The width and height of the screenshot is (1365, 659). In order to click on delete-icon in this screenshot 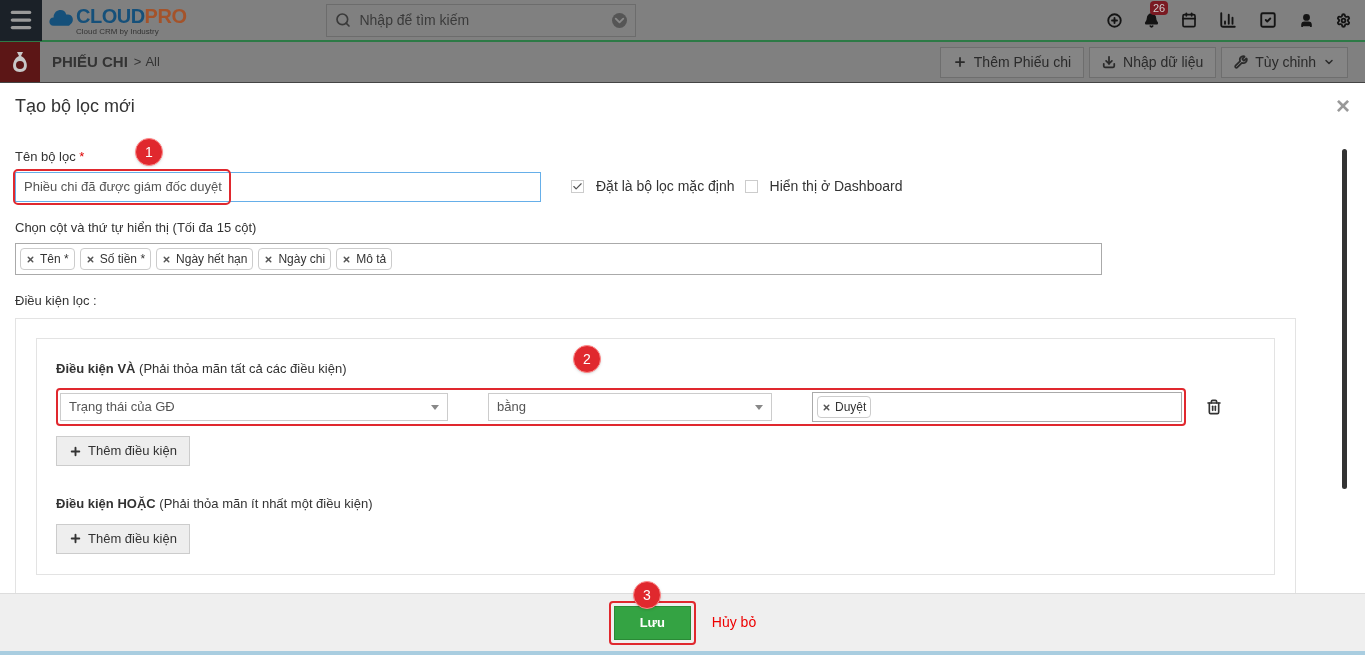, I will do `click(1214, 407)`.